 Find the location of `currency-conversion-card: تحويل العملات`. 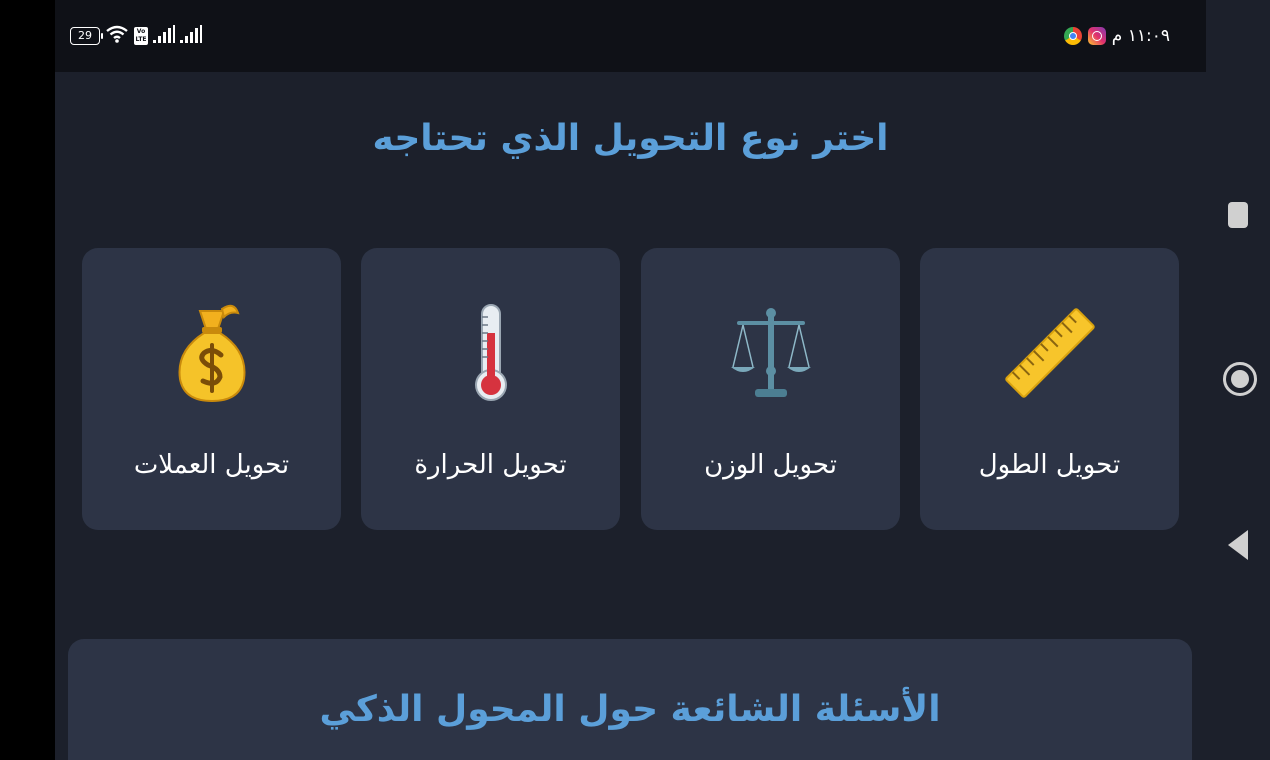

currency-conversion-card: تحويل العملات is located at coordinates (211, 389).